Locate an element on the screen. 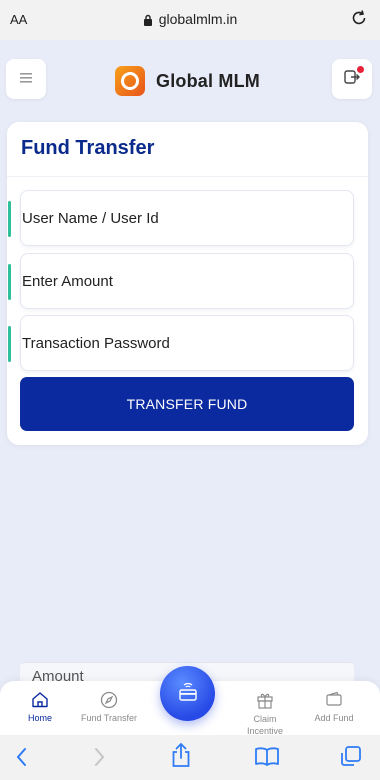 This screenshot has height=780, width=380. username-input is located at coordinates (187, 218).